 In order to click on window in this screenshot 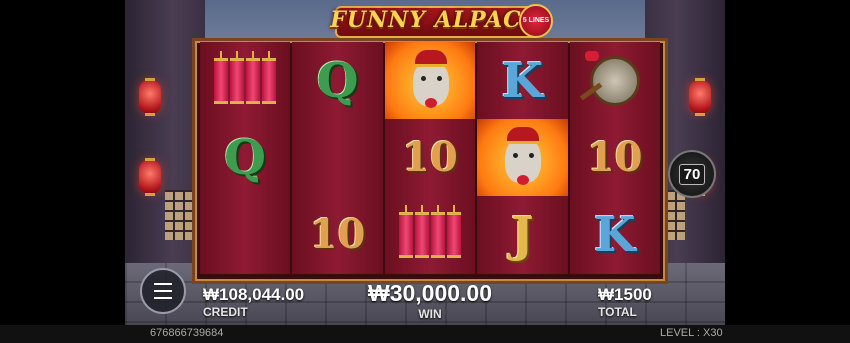, I will do `click(180, 215)`.